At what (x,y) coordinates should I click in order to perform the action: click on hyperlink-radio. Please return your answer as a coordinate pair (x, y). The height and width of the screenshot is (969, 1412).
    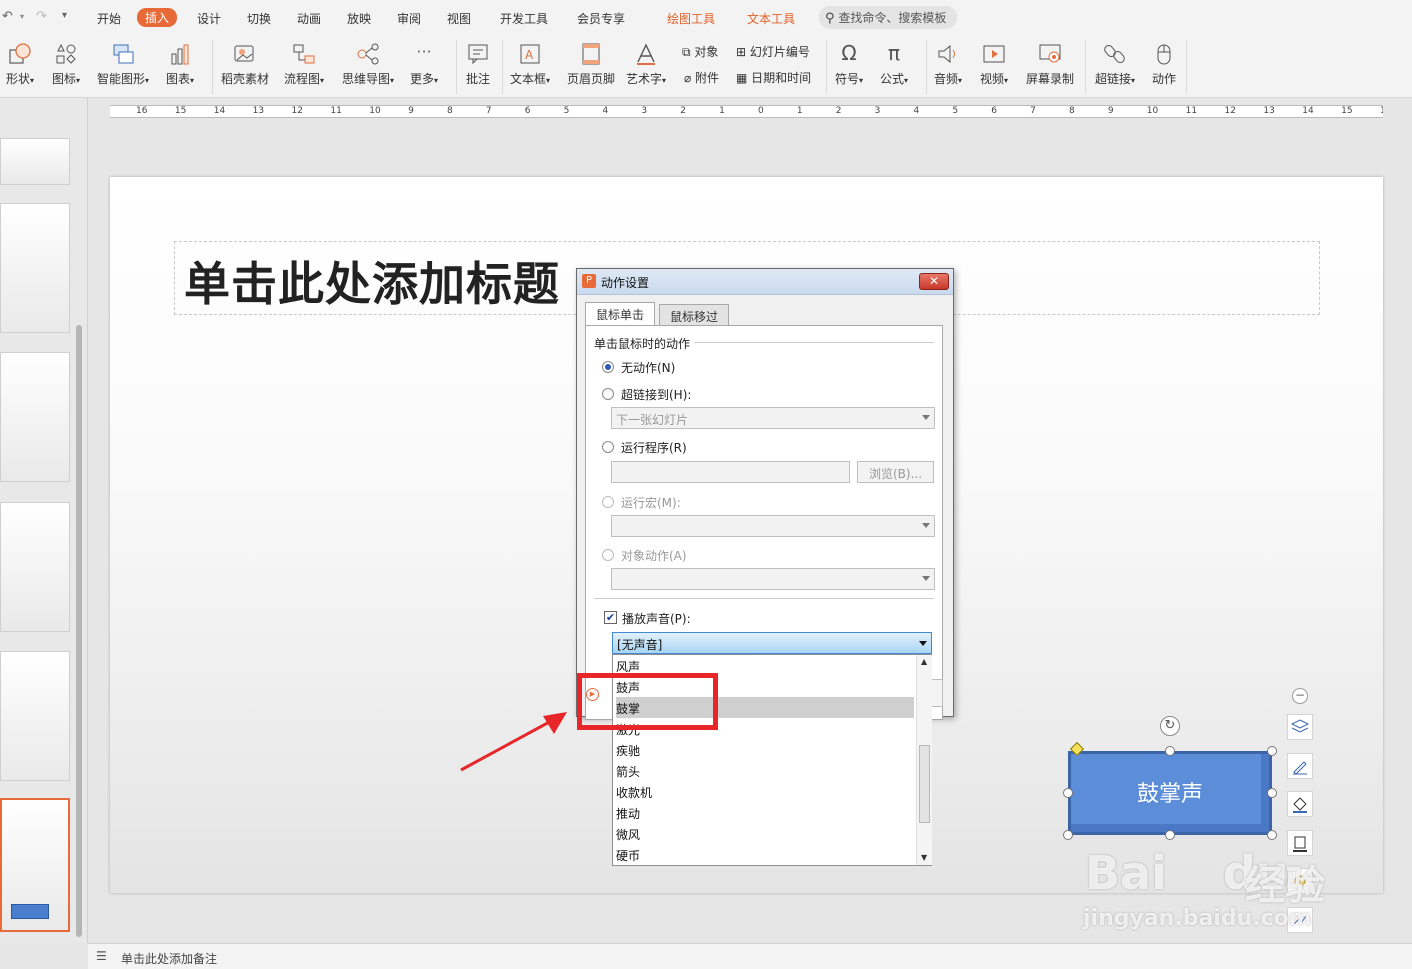
    Looking at the image, I should click on (608, 394).